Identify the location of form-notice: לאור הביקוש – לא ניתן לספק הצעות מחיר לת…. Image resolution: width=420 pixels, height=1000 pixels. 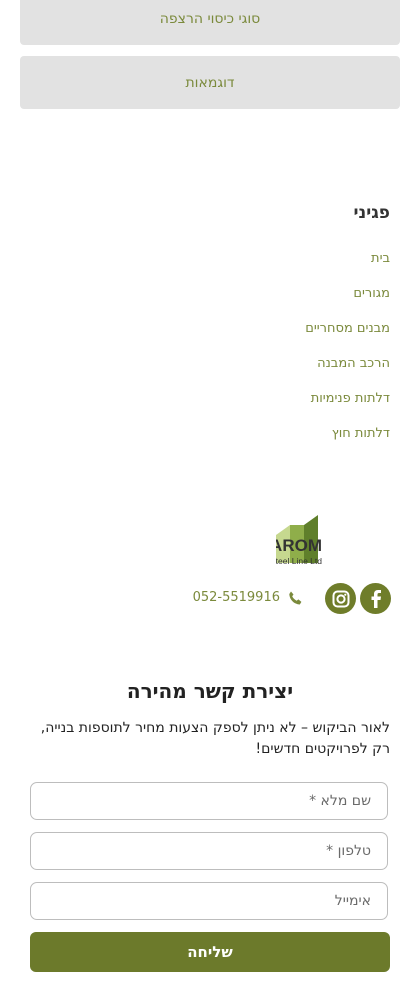
(215, 738).